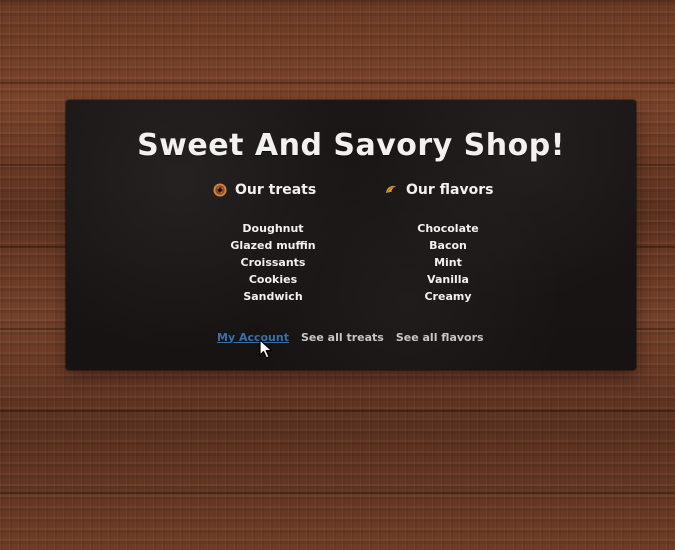  Describe the element at coordinates (391, 190) in the screenshot. I see `croissant-icon` at that location.